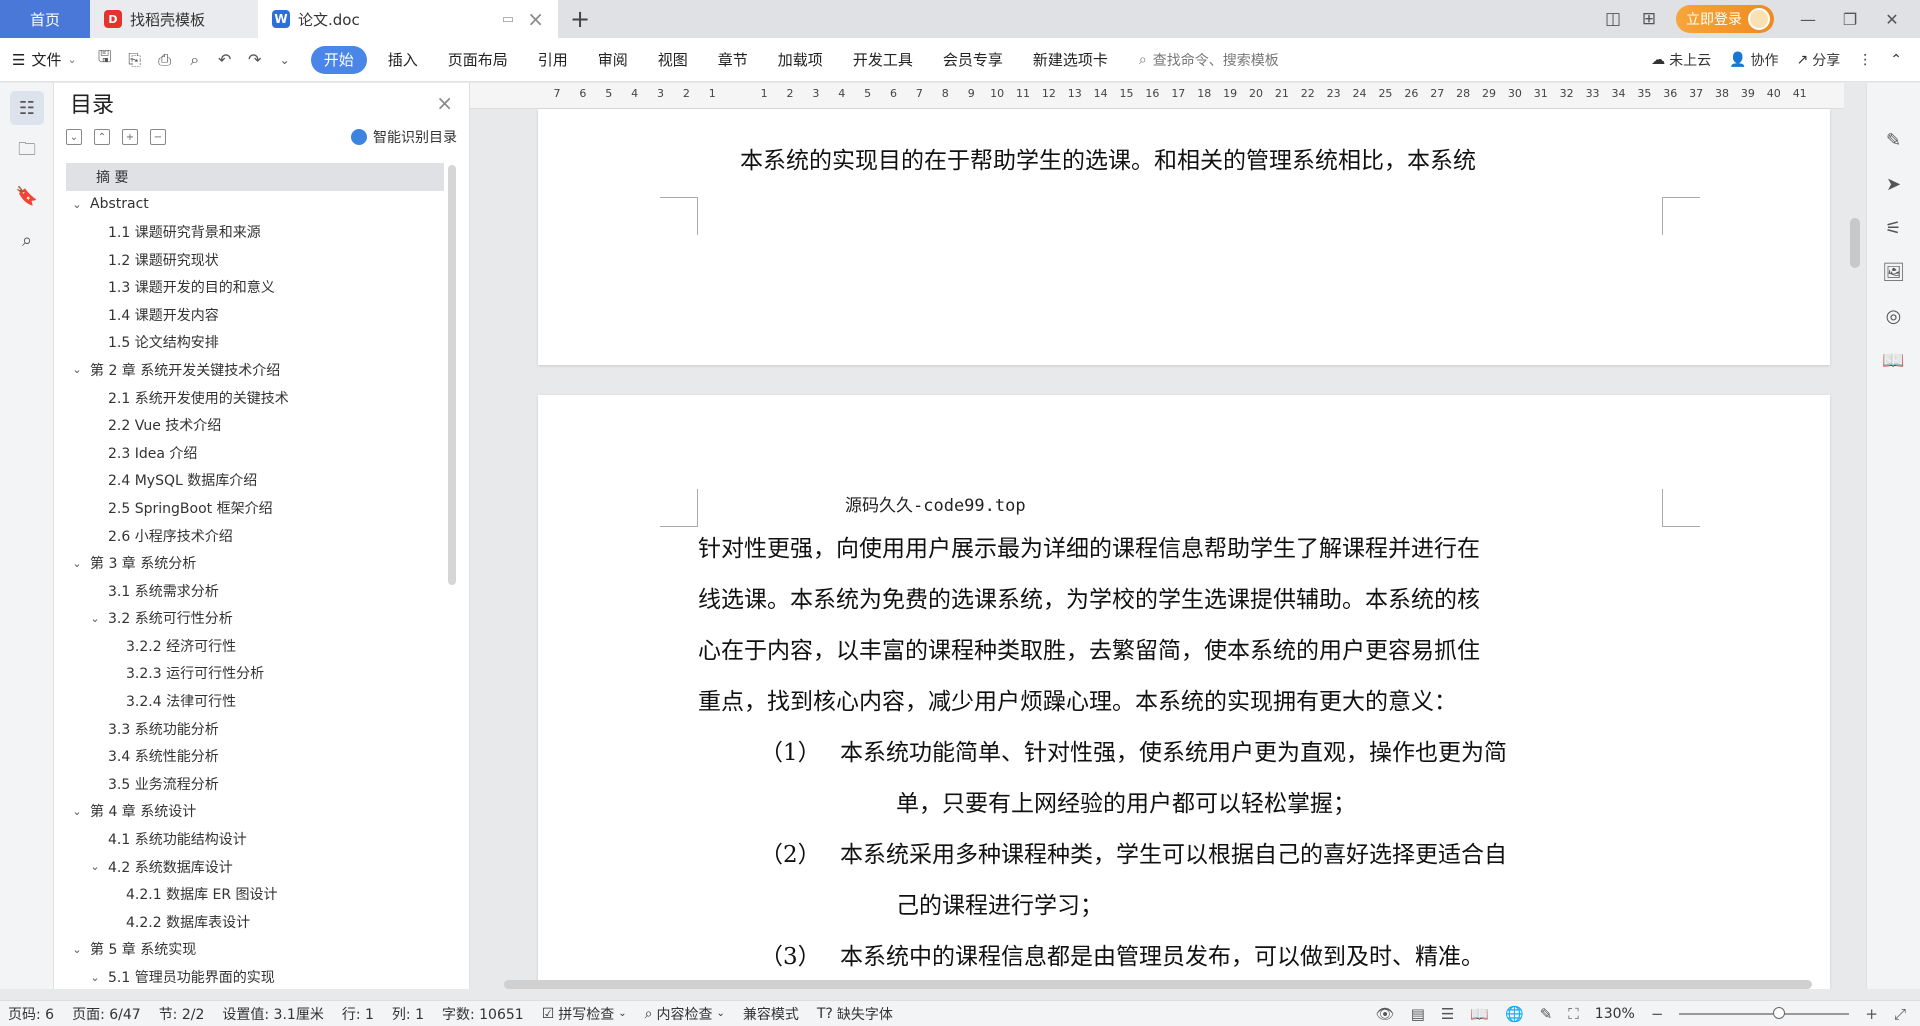  I want to click on outline-view-icon: ☰, so click(1447, 1014).